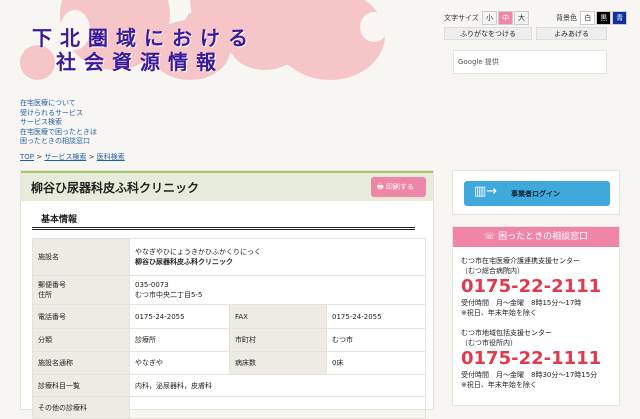 Image resolution: width=640 pixels, height=419 pixels. Describe the element at coordinates (376, 340) in the screenshot. I see `city: むつ市` at that location.